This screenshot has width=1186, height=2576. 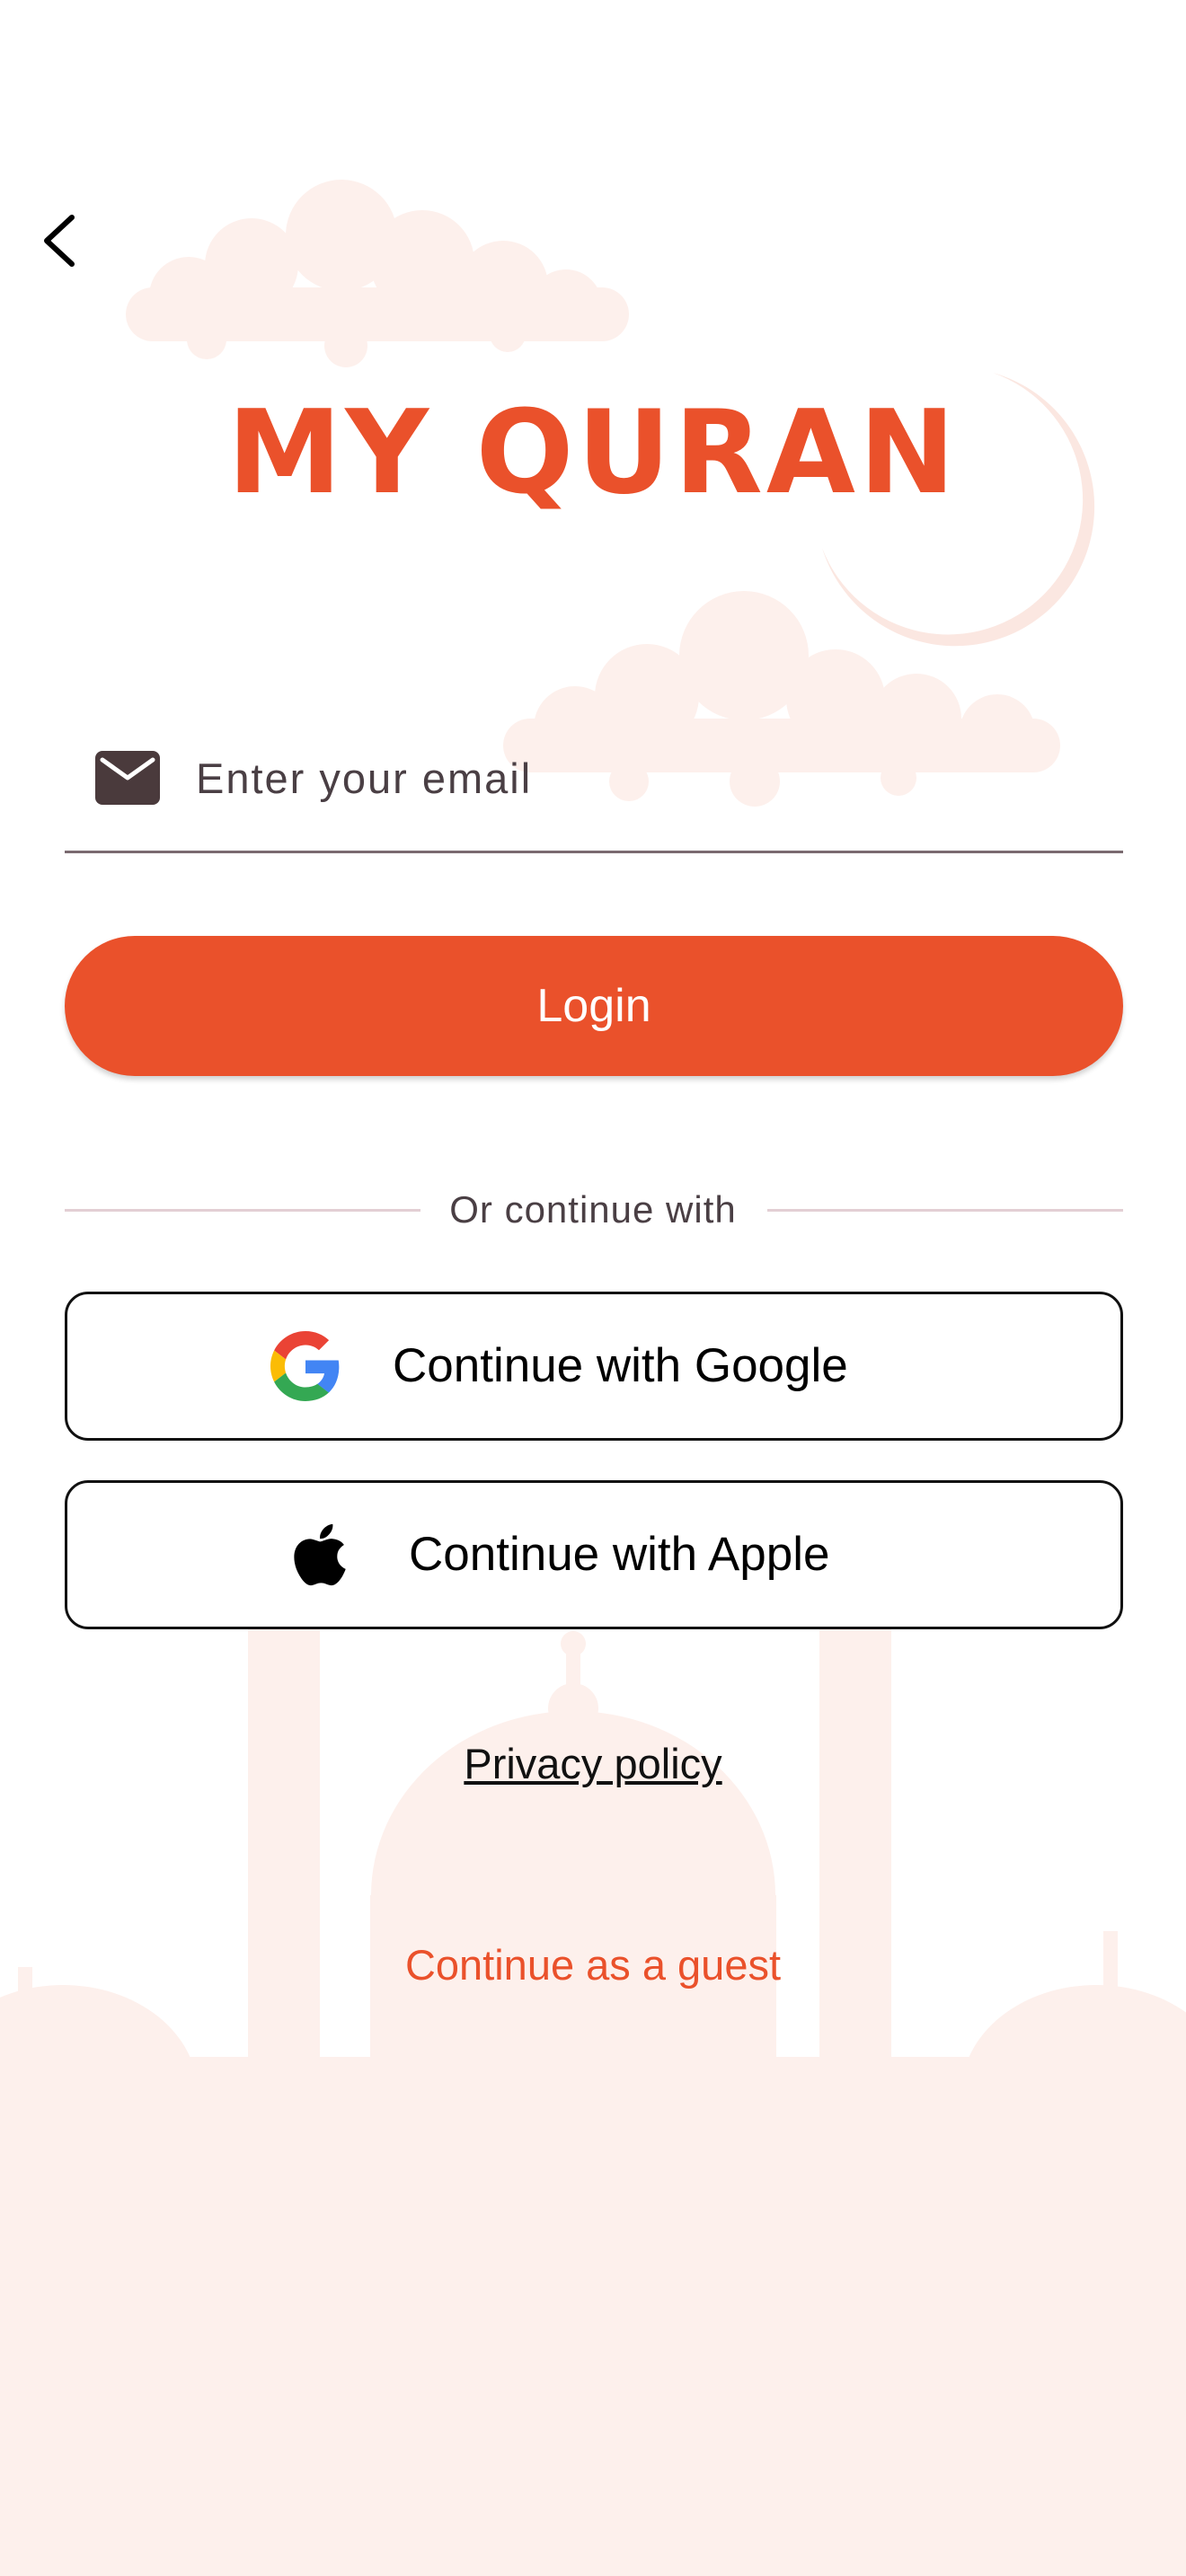 What do you see at coordinates (305, 1366) in the screenshot?
I see `google-icon` at bounding box center [305, 1366].